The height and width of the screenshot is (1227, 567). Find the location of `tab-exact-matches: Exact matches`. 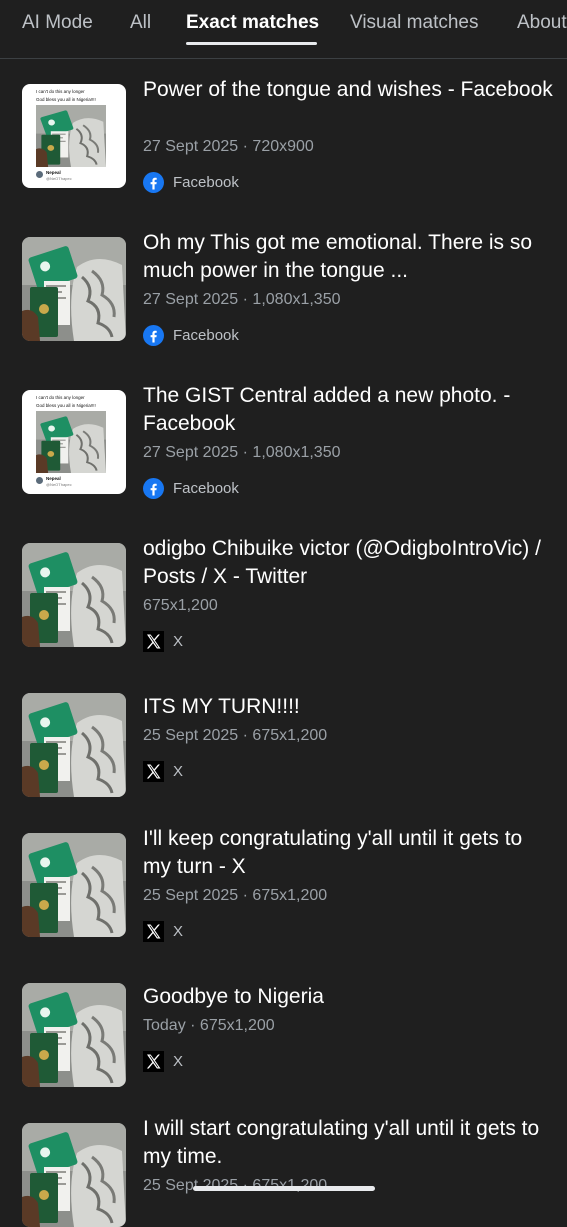

tab-exact-matches: Exact matches is located at coordinates (252, 23).